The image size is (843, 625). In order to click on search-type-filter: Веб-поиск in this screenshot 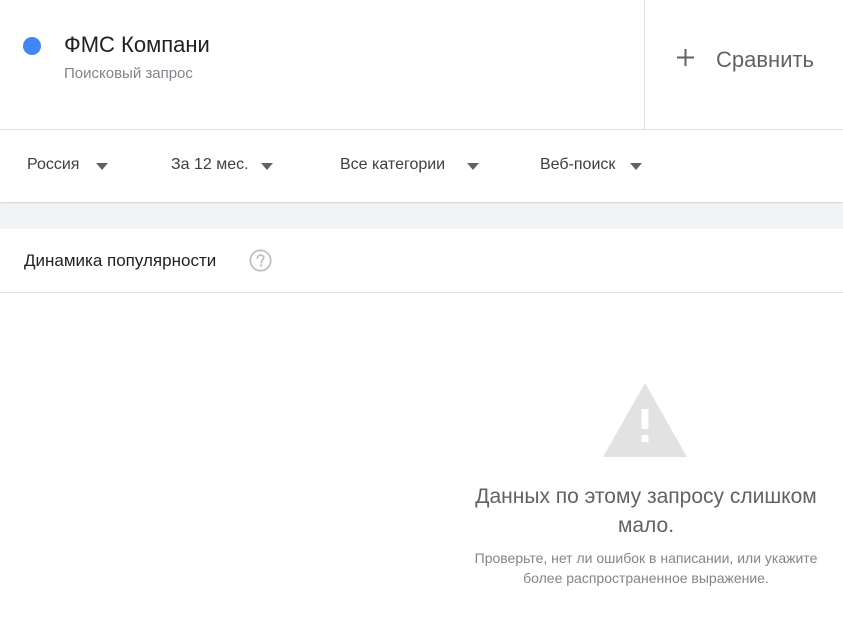, I will do `click(595, 166)`.